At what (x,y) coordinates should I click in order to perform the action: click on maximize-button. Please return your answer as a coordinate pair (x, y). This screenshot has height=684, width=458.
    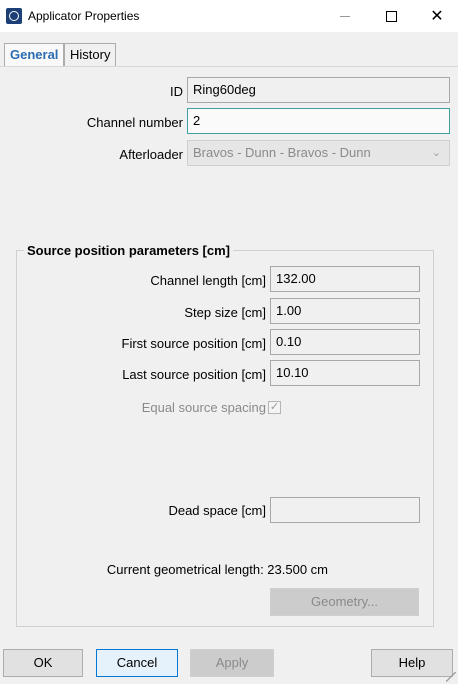
    Looking at the image, I should click on (391, 16).